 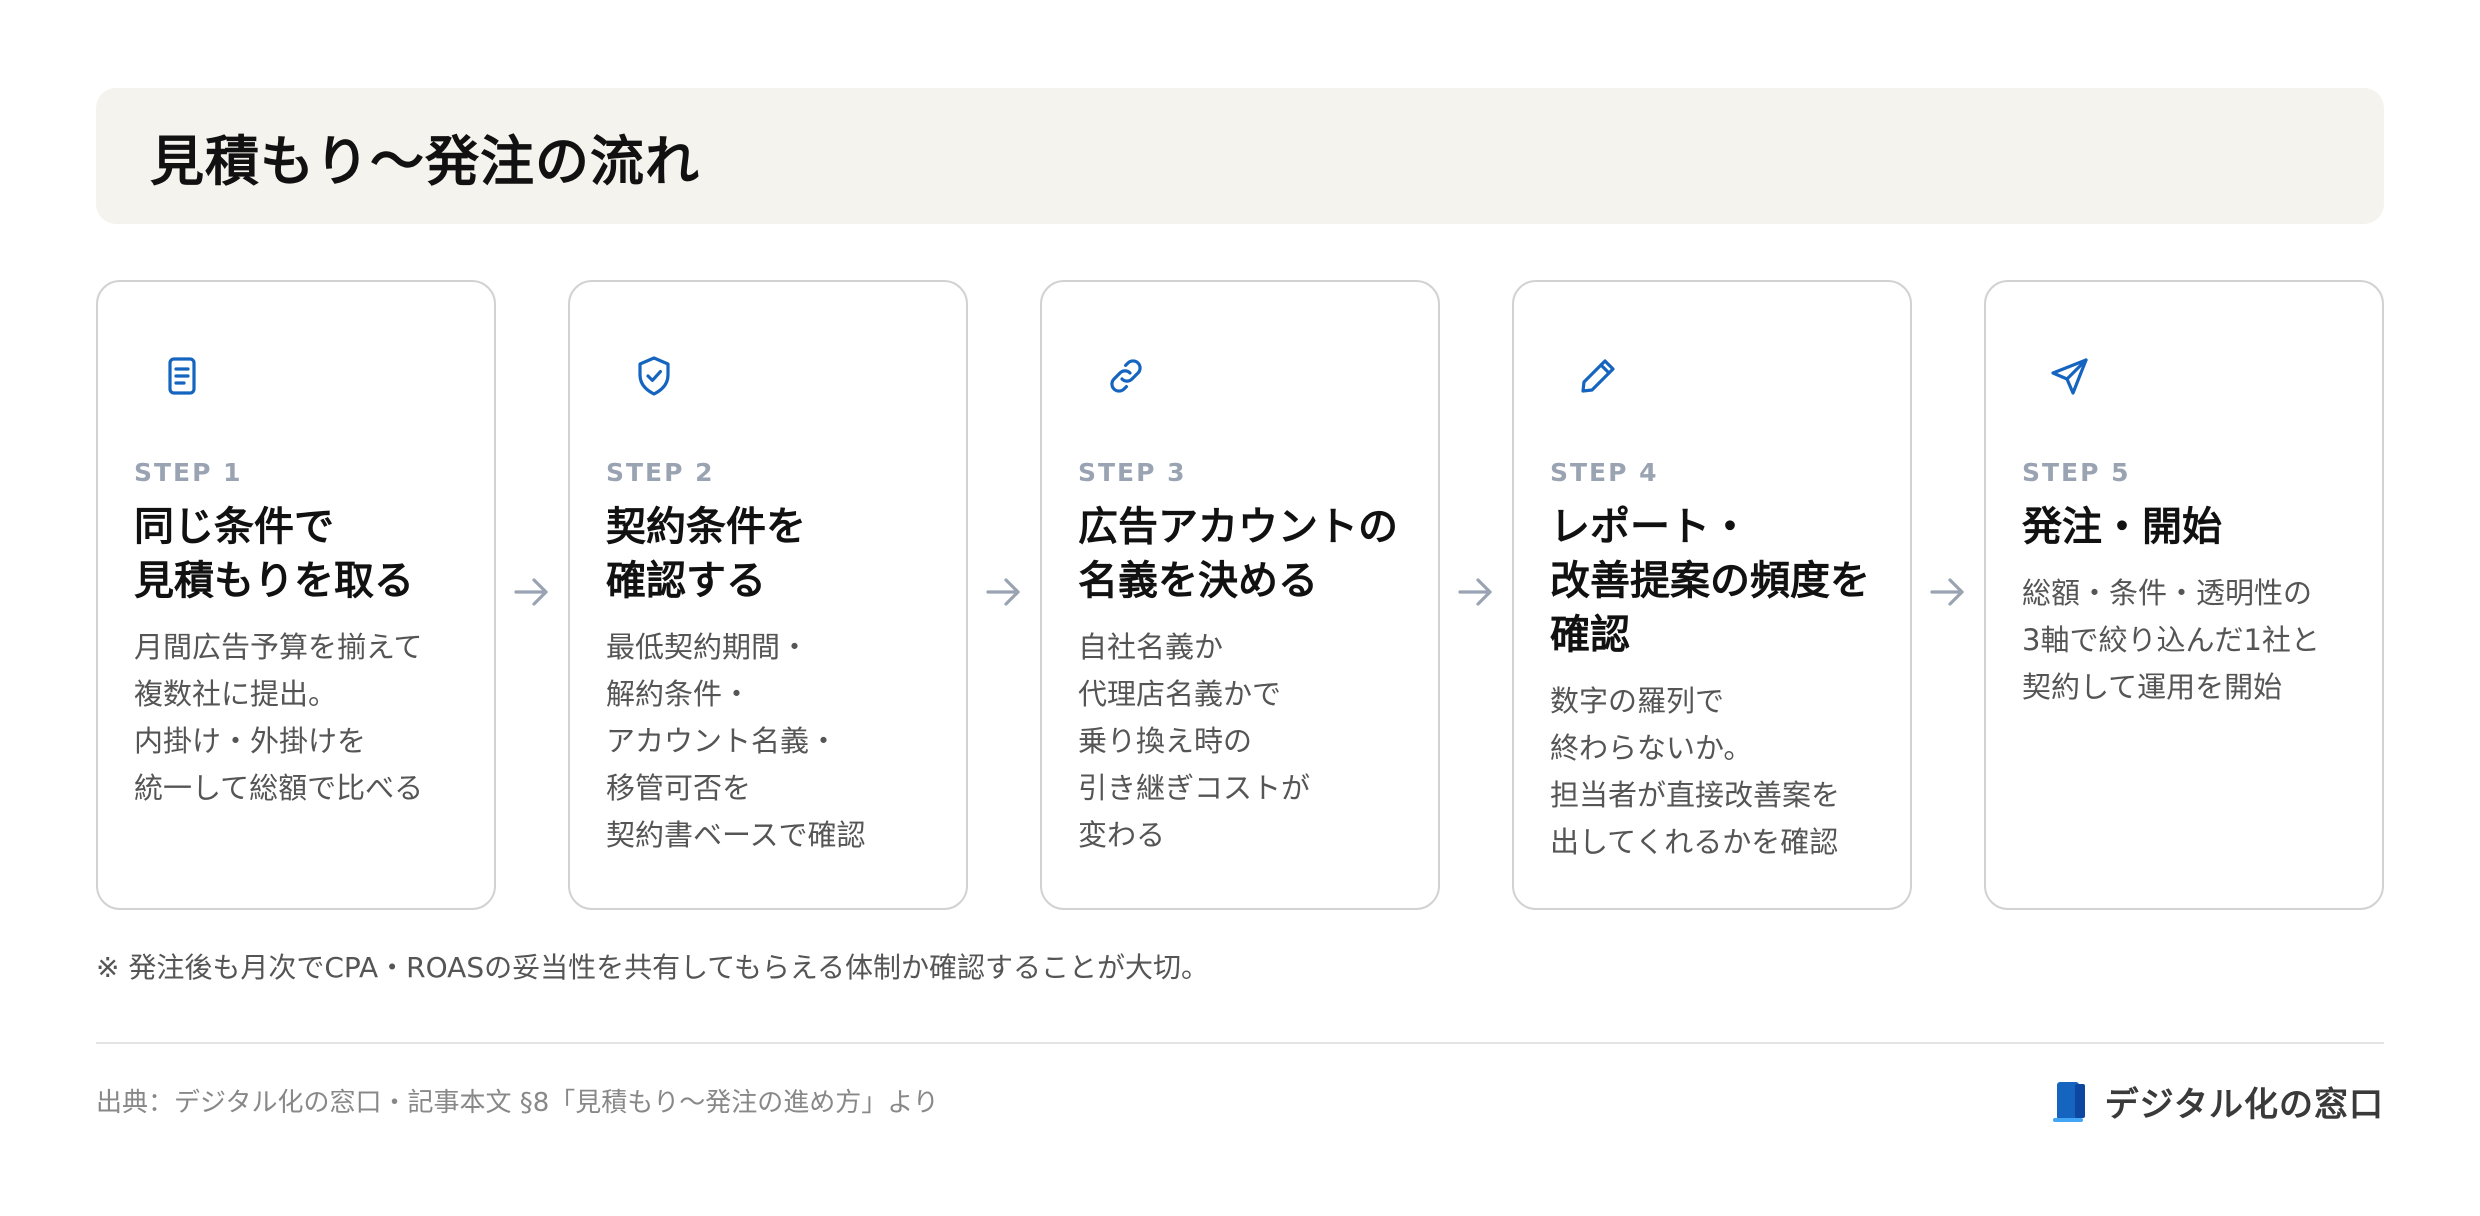 I want to click on step-title: 広告アカウントの 名義を決める, so click(x=1248, y=554).